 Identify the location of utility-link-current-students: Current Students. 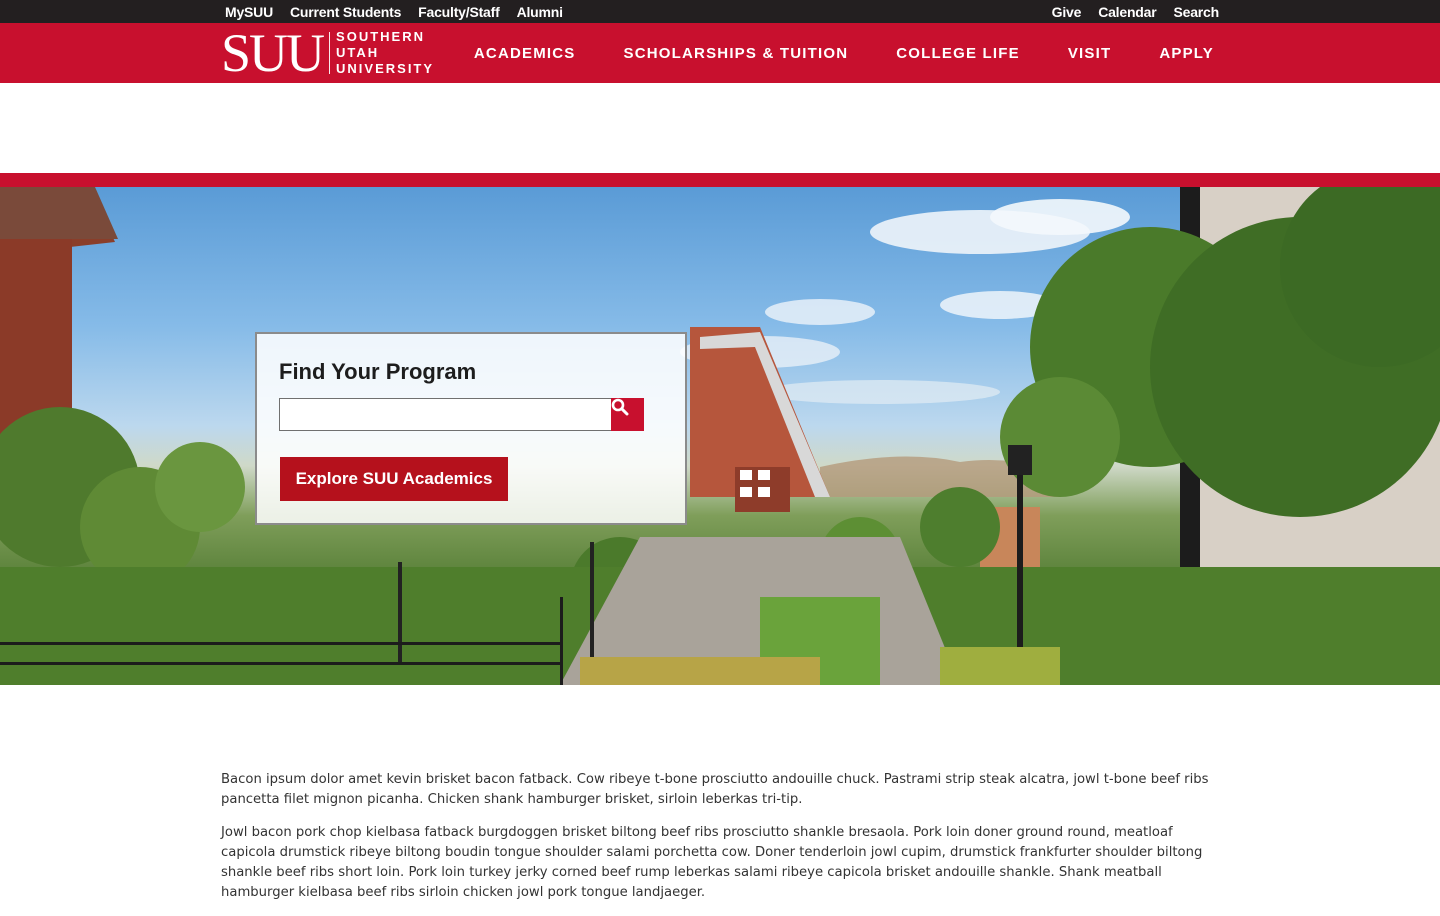
(345, 12).